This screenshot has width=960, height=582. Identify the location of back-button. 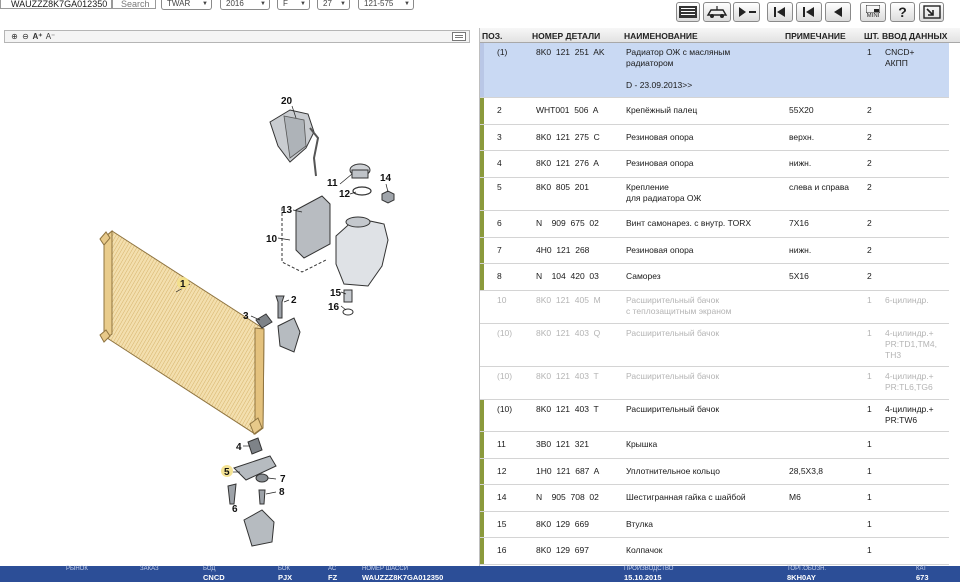
(838, 12).